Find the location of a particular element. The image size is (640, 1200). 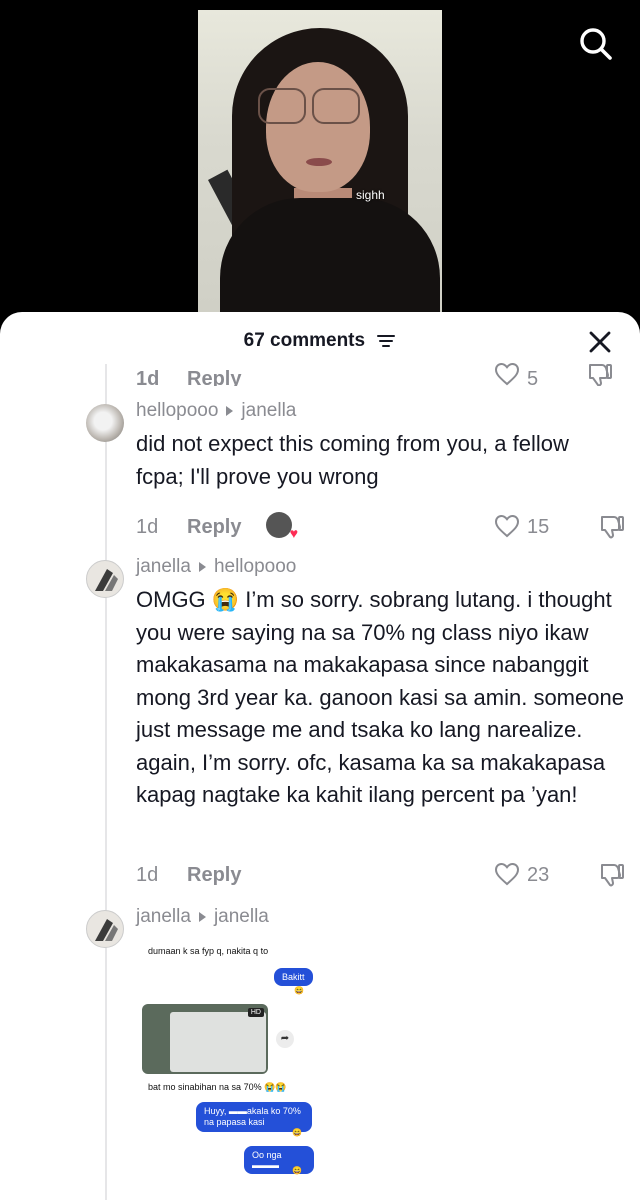

comment-user-line: hellopooo janella is located at coordinates (216, 411).